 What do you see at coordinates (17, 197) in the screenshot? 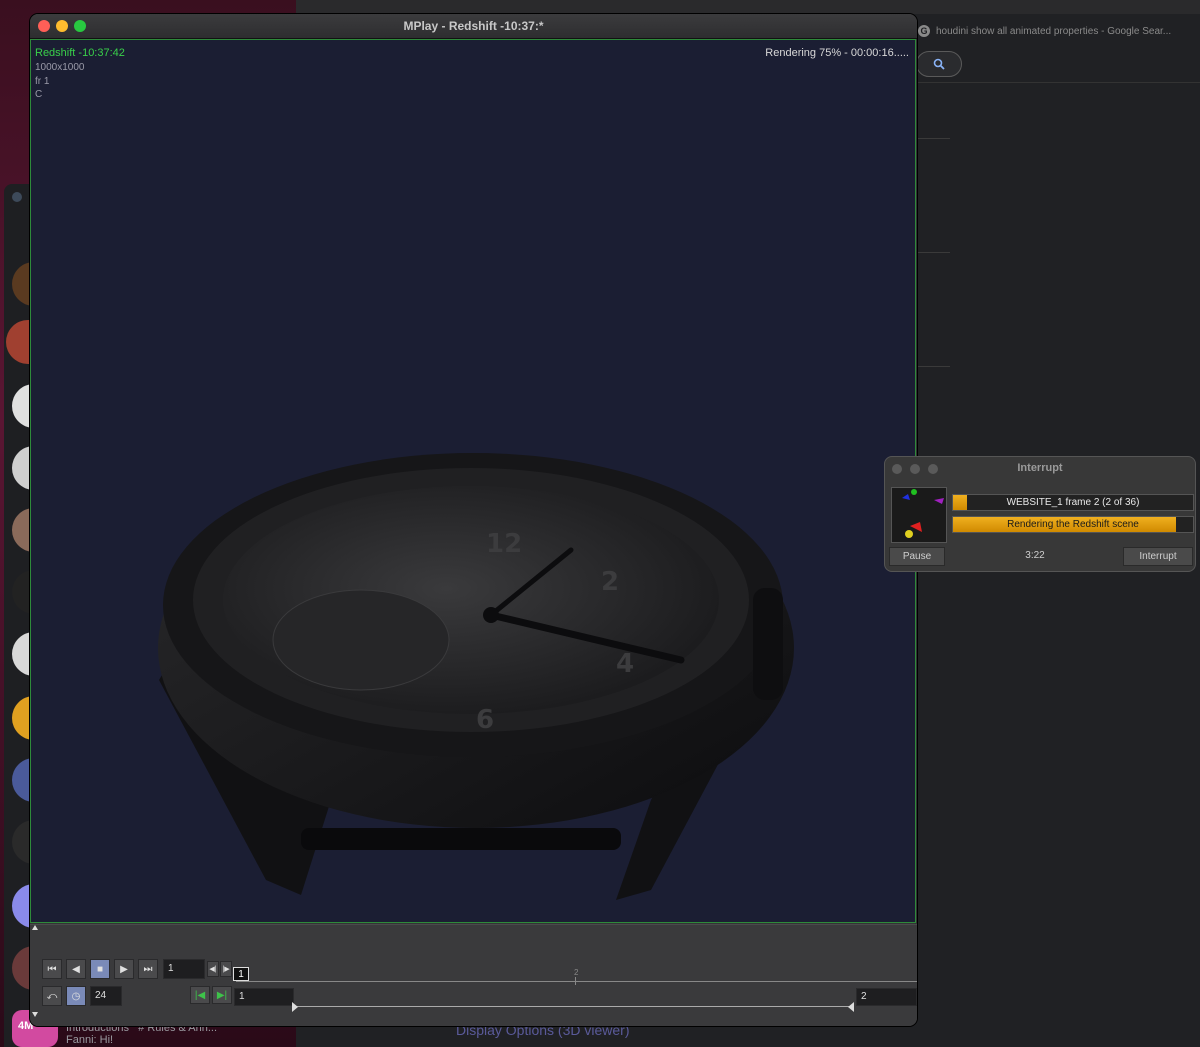
I see `window-dot` at bounding box center [17, 197].